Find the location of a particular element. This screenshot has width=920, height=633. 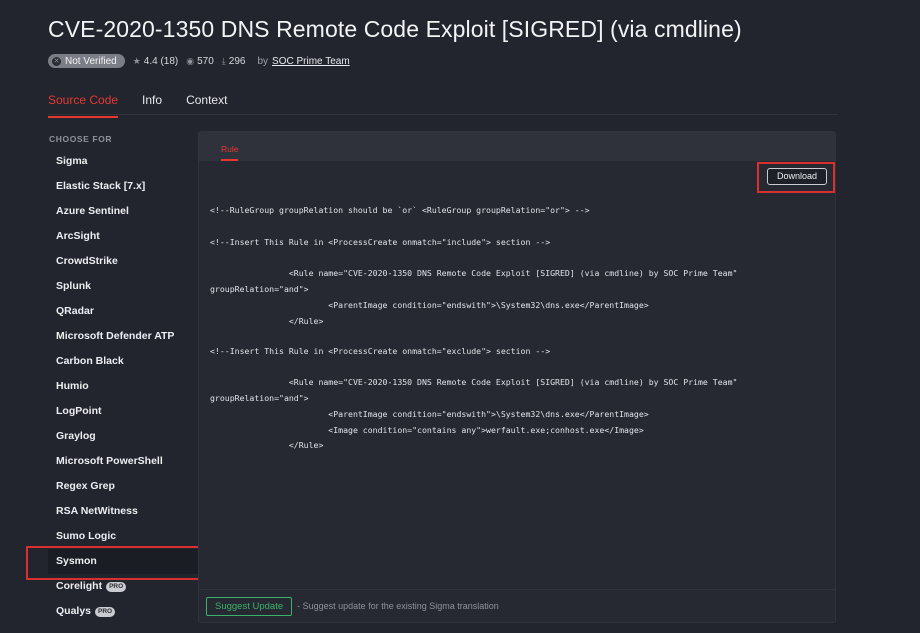

sidebar-item-label: LogPoint is located at coordinates (79, 411).